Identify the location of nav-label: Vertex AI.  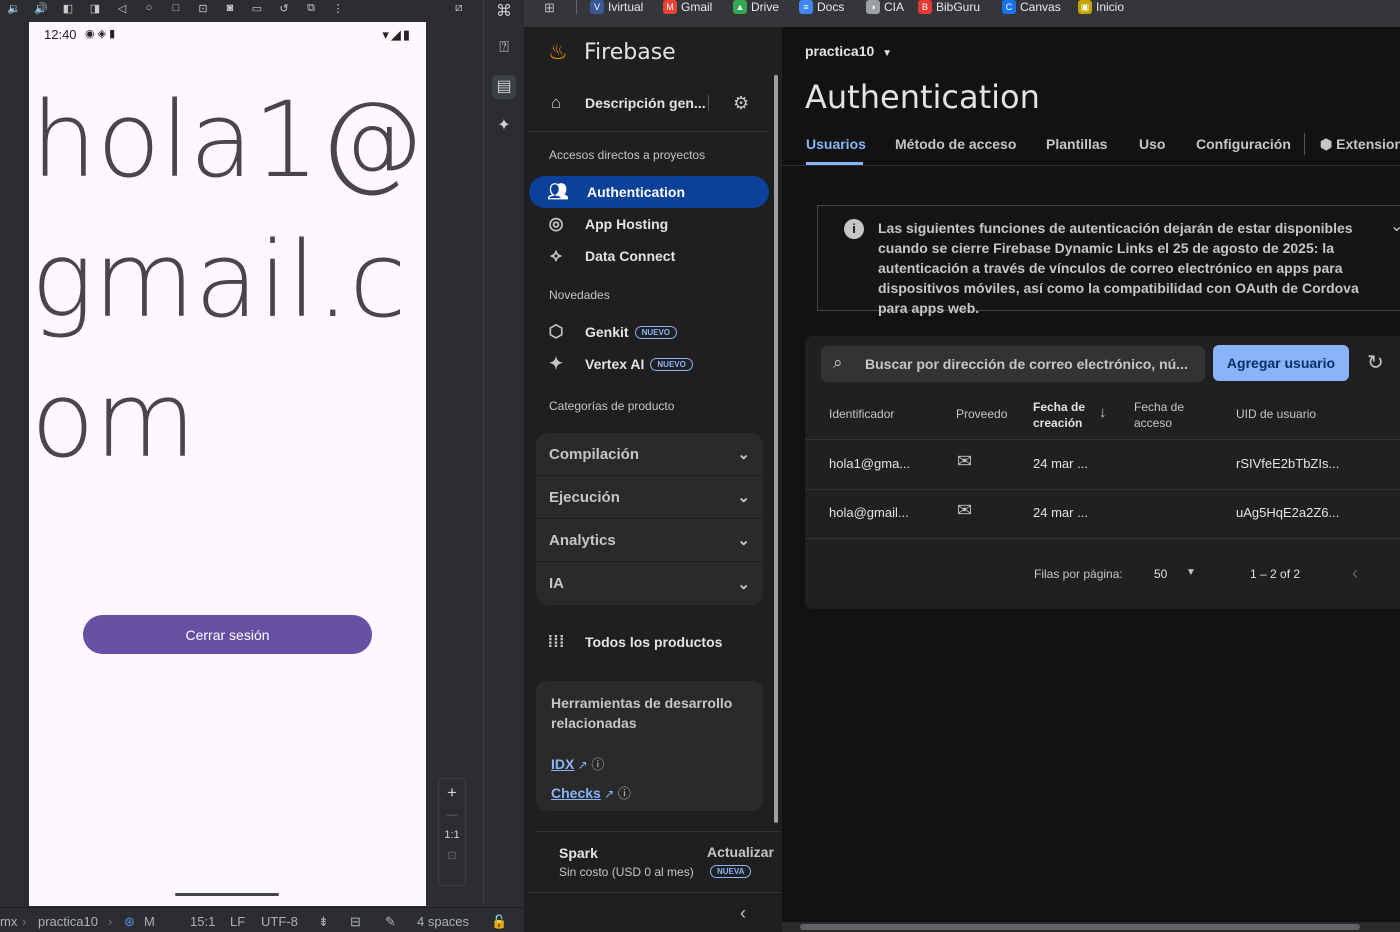
(615, 364).